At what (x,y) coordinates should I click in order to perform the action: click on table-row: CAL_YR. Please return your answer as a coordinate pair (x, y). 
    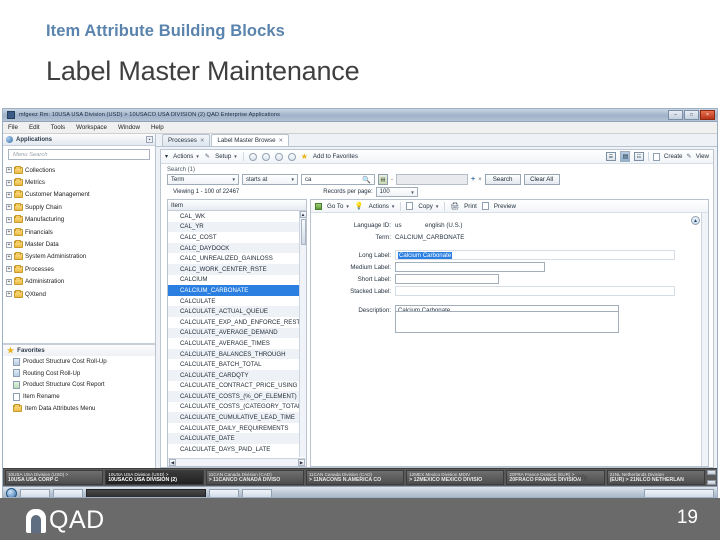
    Looking at the image, I should click on (237, 227).